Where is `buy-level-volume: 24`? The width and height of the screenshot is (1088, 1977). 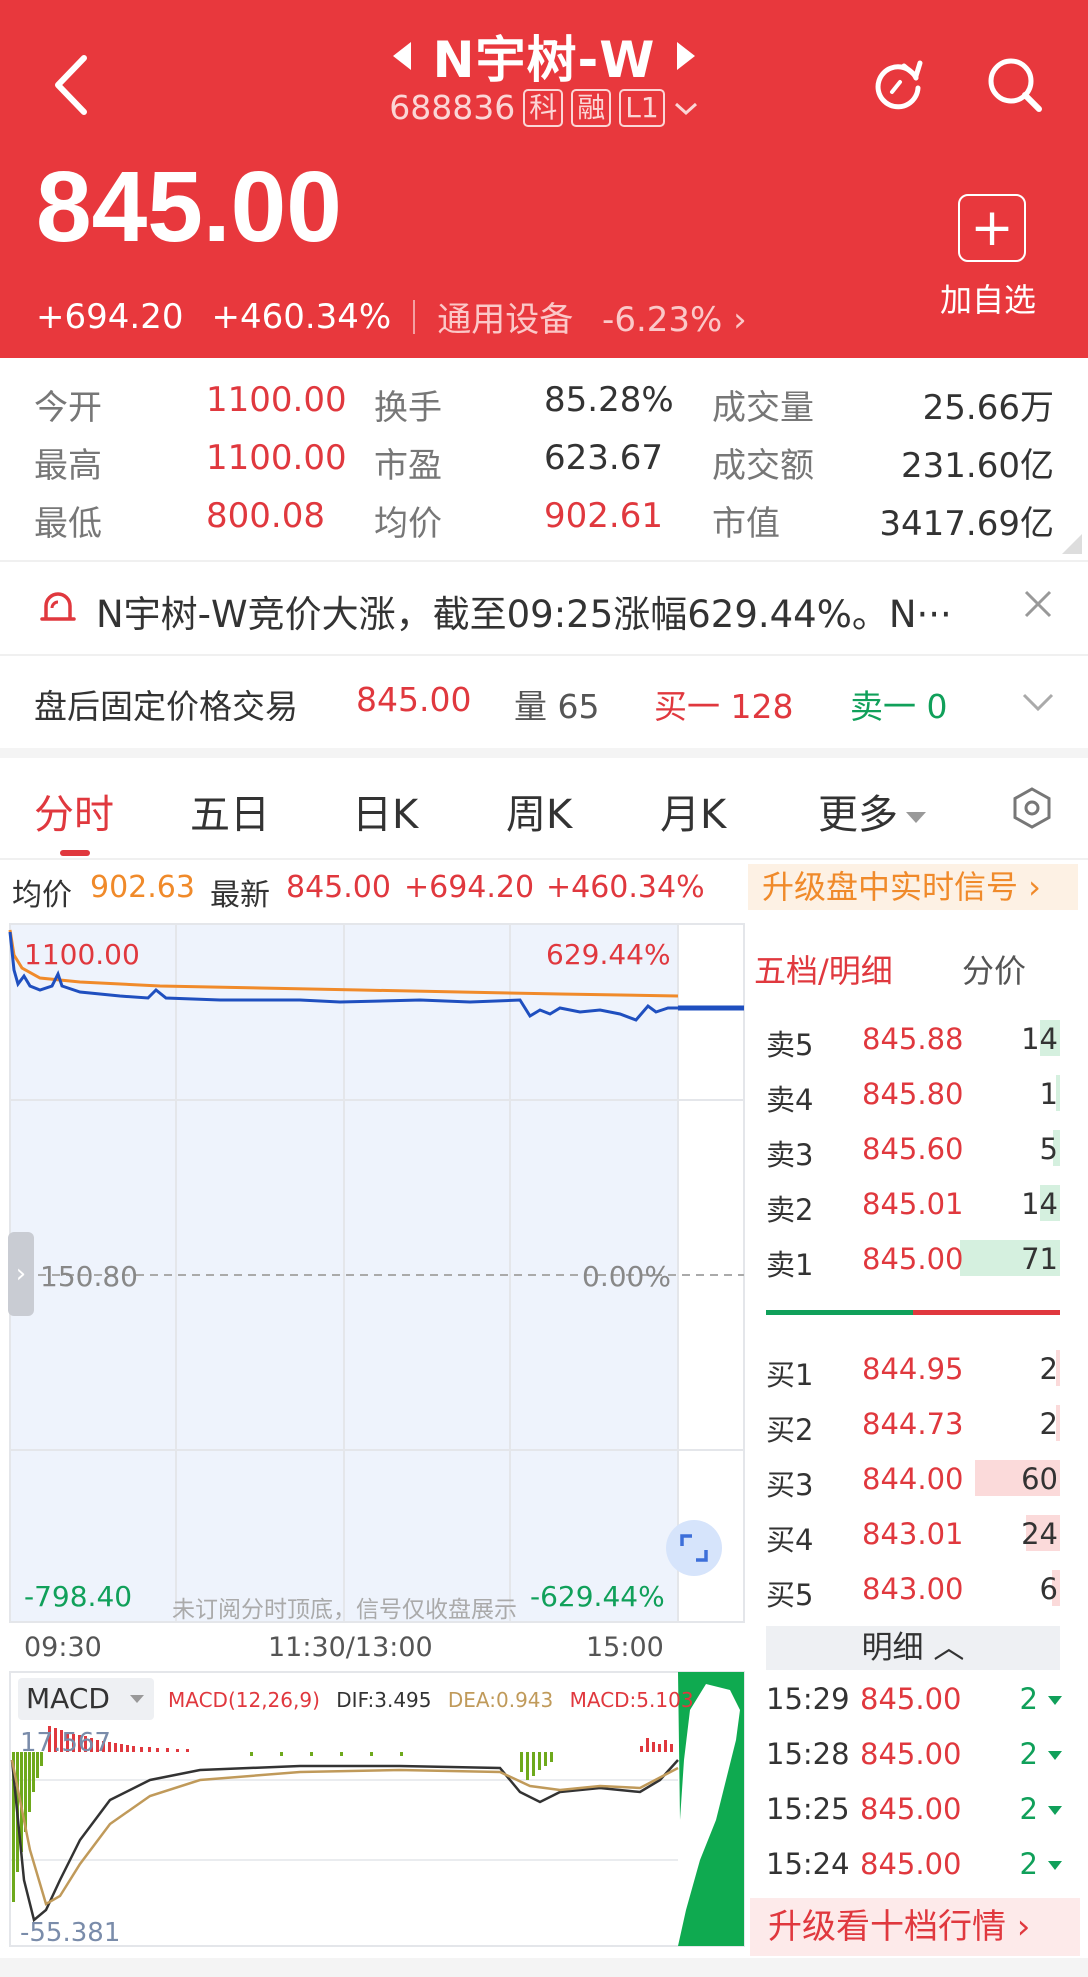 buy-level-volume: 24 is located at coordinates (1039, 1534).